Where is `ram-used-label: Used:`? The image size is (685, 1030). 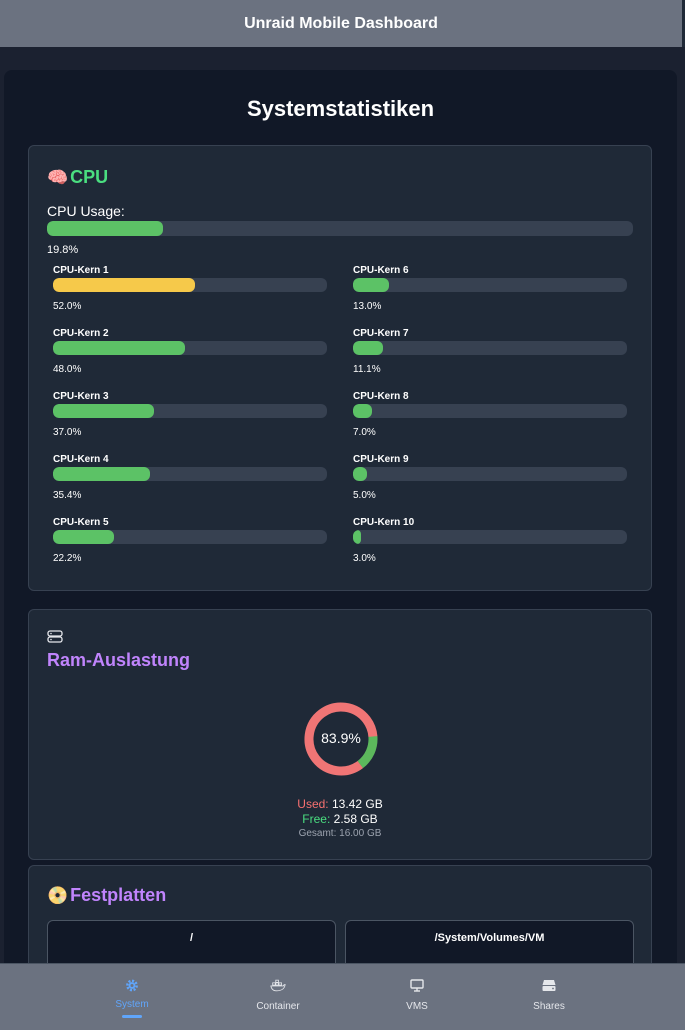
ram-used-label: Used: is located at coordinates (313, 804).